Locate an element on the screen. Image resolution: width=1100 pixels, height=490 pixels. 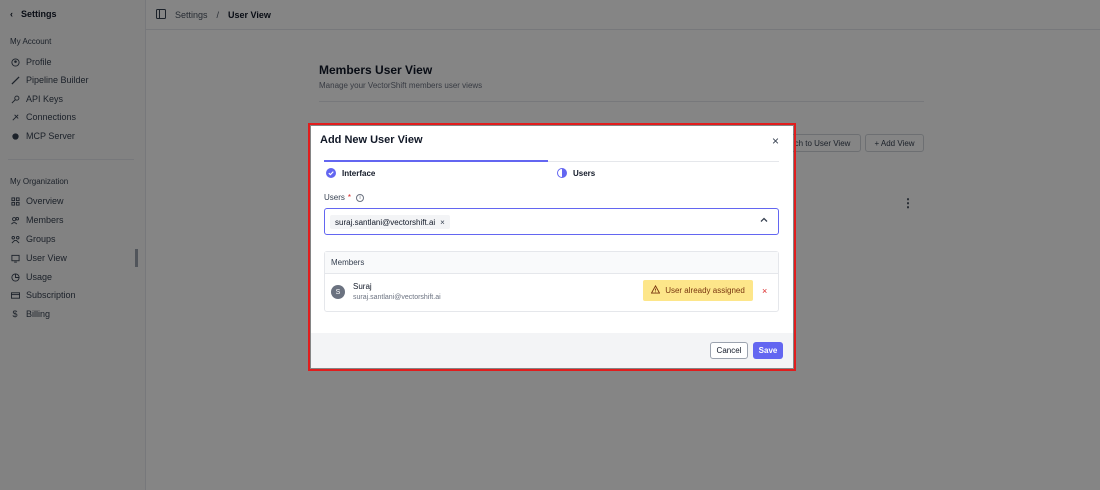
status-badge: User already assigned is located at coordinates (698, 290).